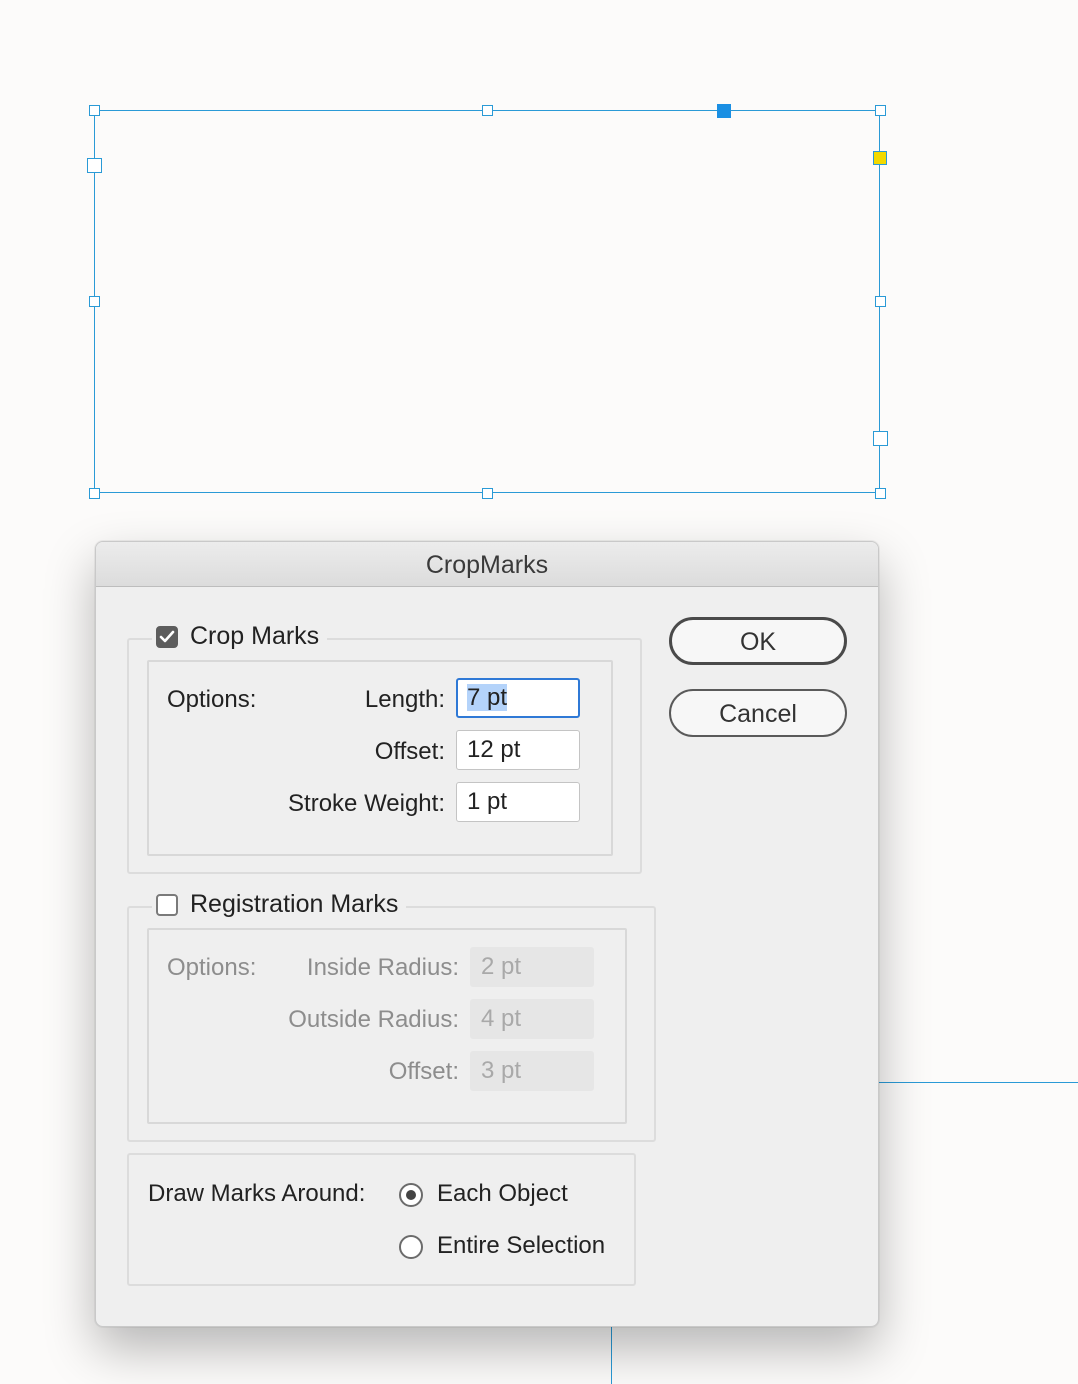  What do you see at coordinates (294, 904) in the screenshot?
I see `registration-marks-label: Registration Marks` at bounding box center [294, 904].